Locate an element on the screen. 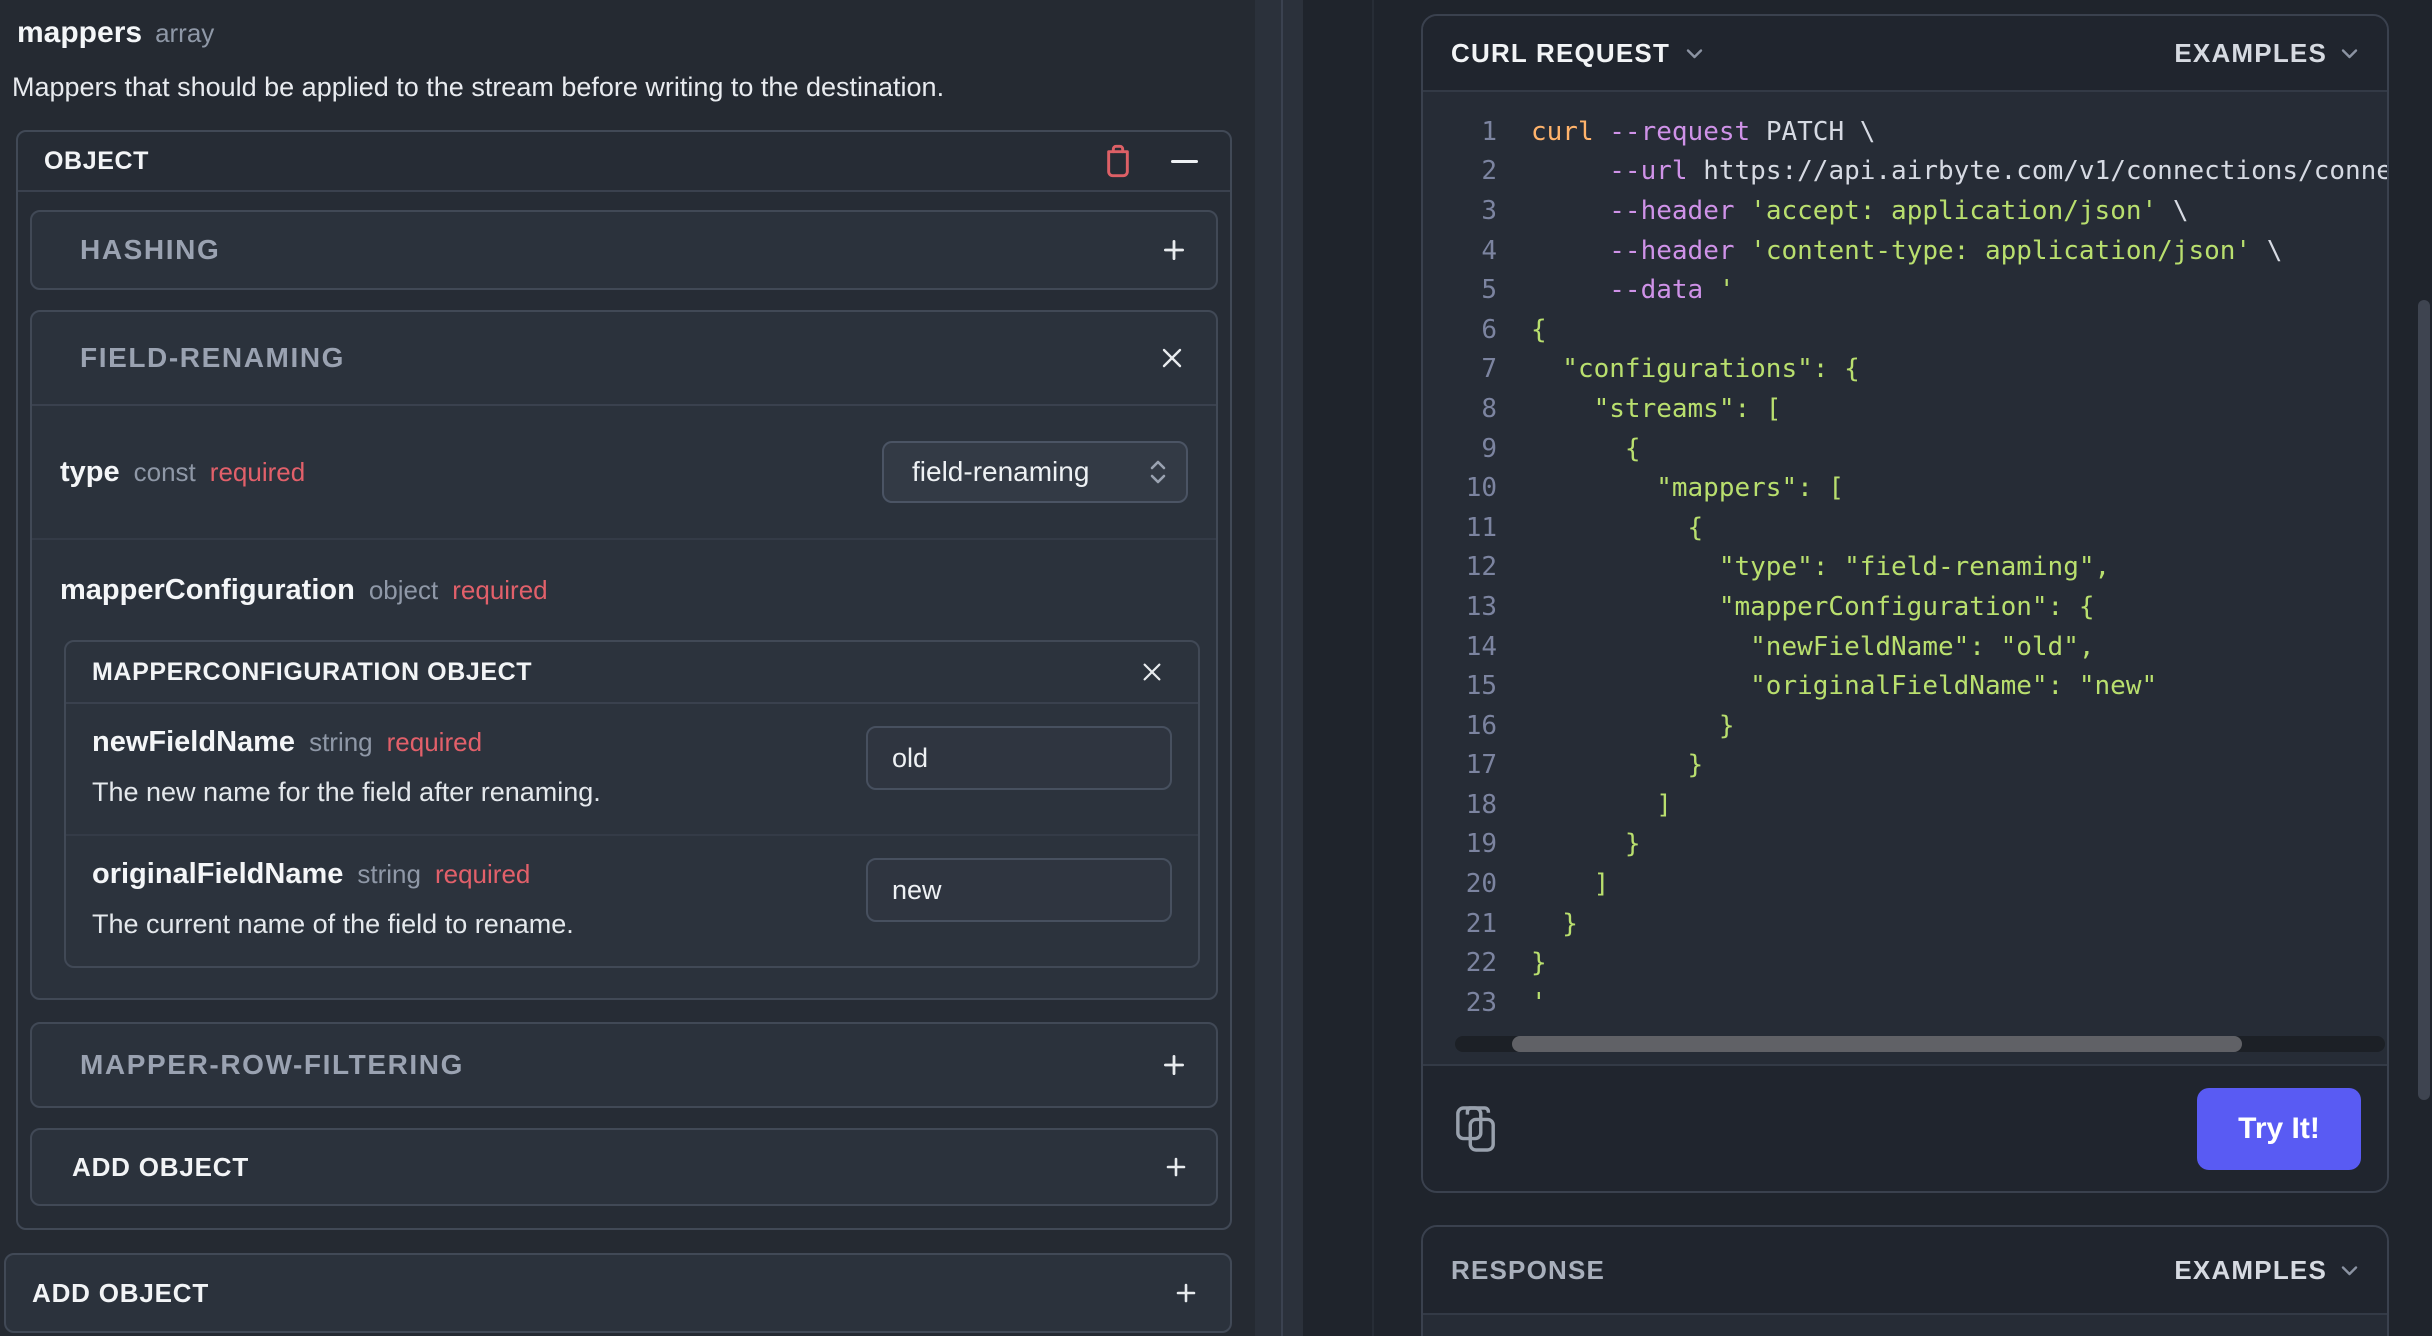 The height and width of the screenshot is (1336, 2432). delete-object-button is located at coordinates (1118, 161).